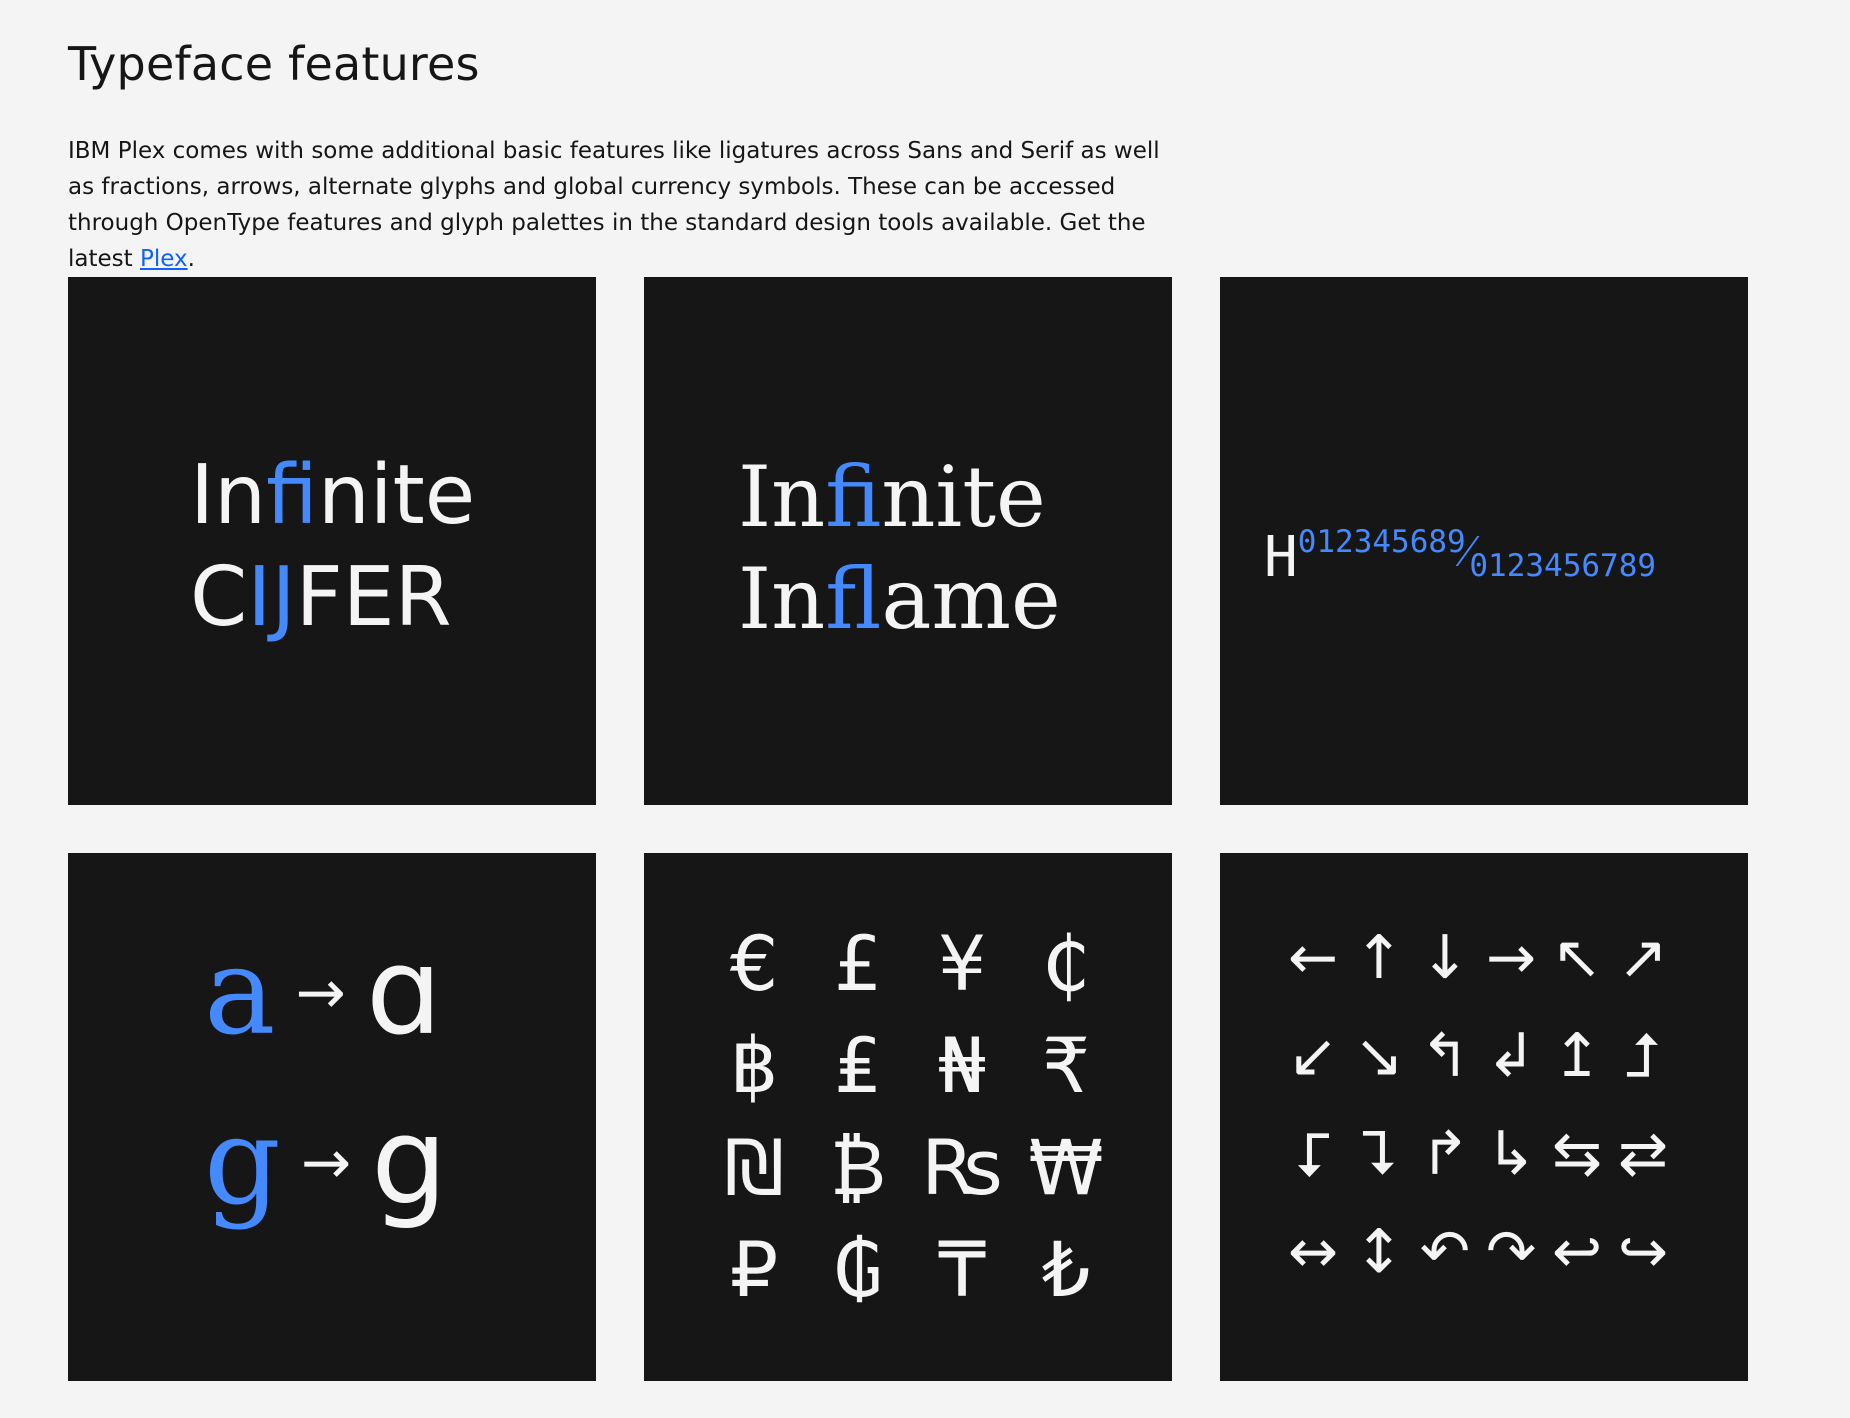 This screenshot has width=1850, height=1418. Describe the element at coordinates (1445, 1154) in the screenshot. I see `arrow-up-then-right-icon: ↱` at that location.